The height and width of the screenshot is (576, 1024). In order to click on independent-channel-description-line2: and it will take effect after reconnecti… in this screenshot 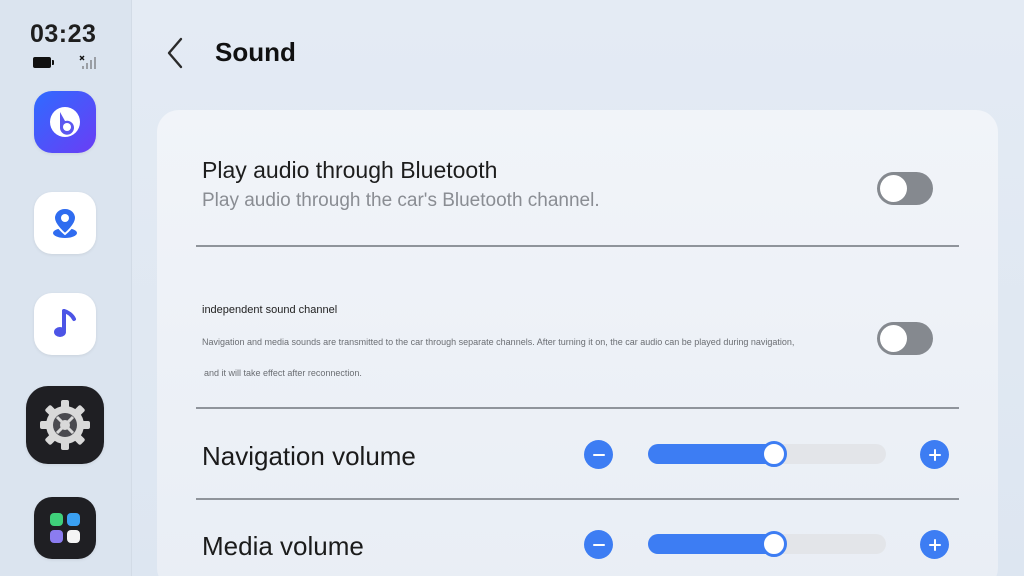, I will do `click(283, 373)`.